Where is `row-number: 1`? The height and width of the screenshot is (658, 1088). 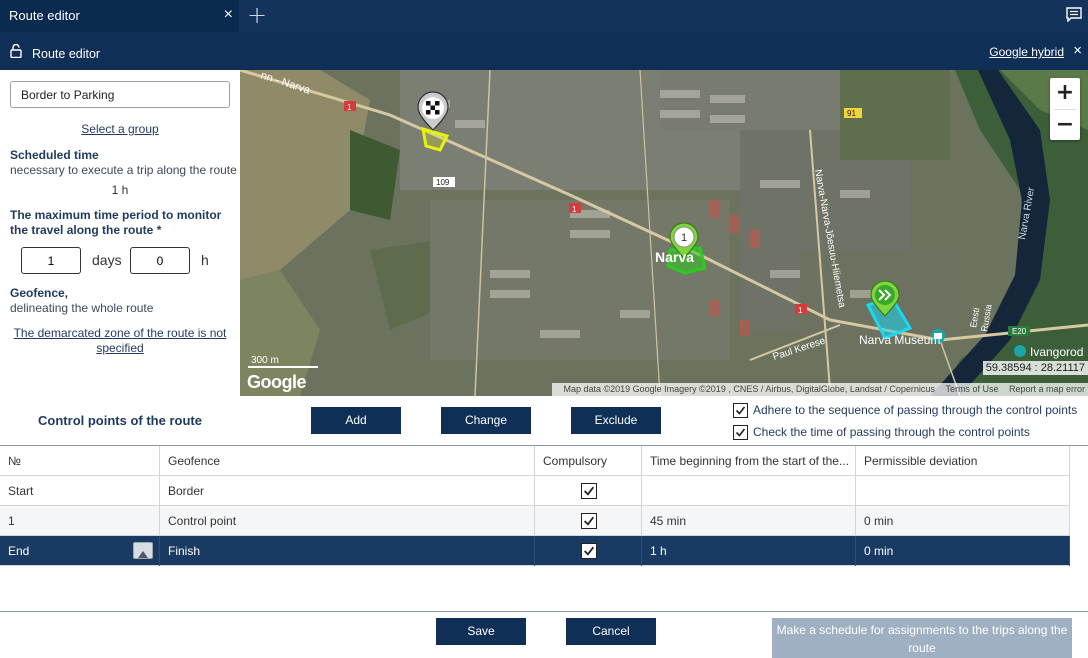 row-number: 1 is located at coordinates (80, 521).